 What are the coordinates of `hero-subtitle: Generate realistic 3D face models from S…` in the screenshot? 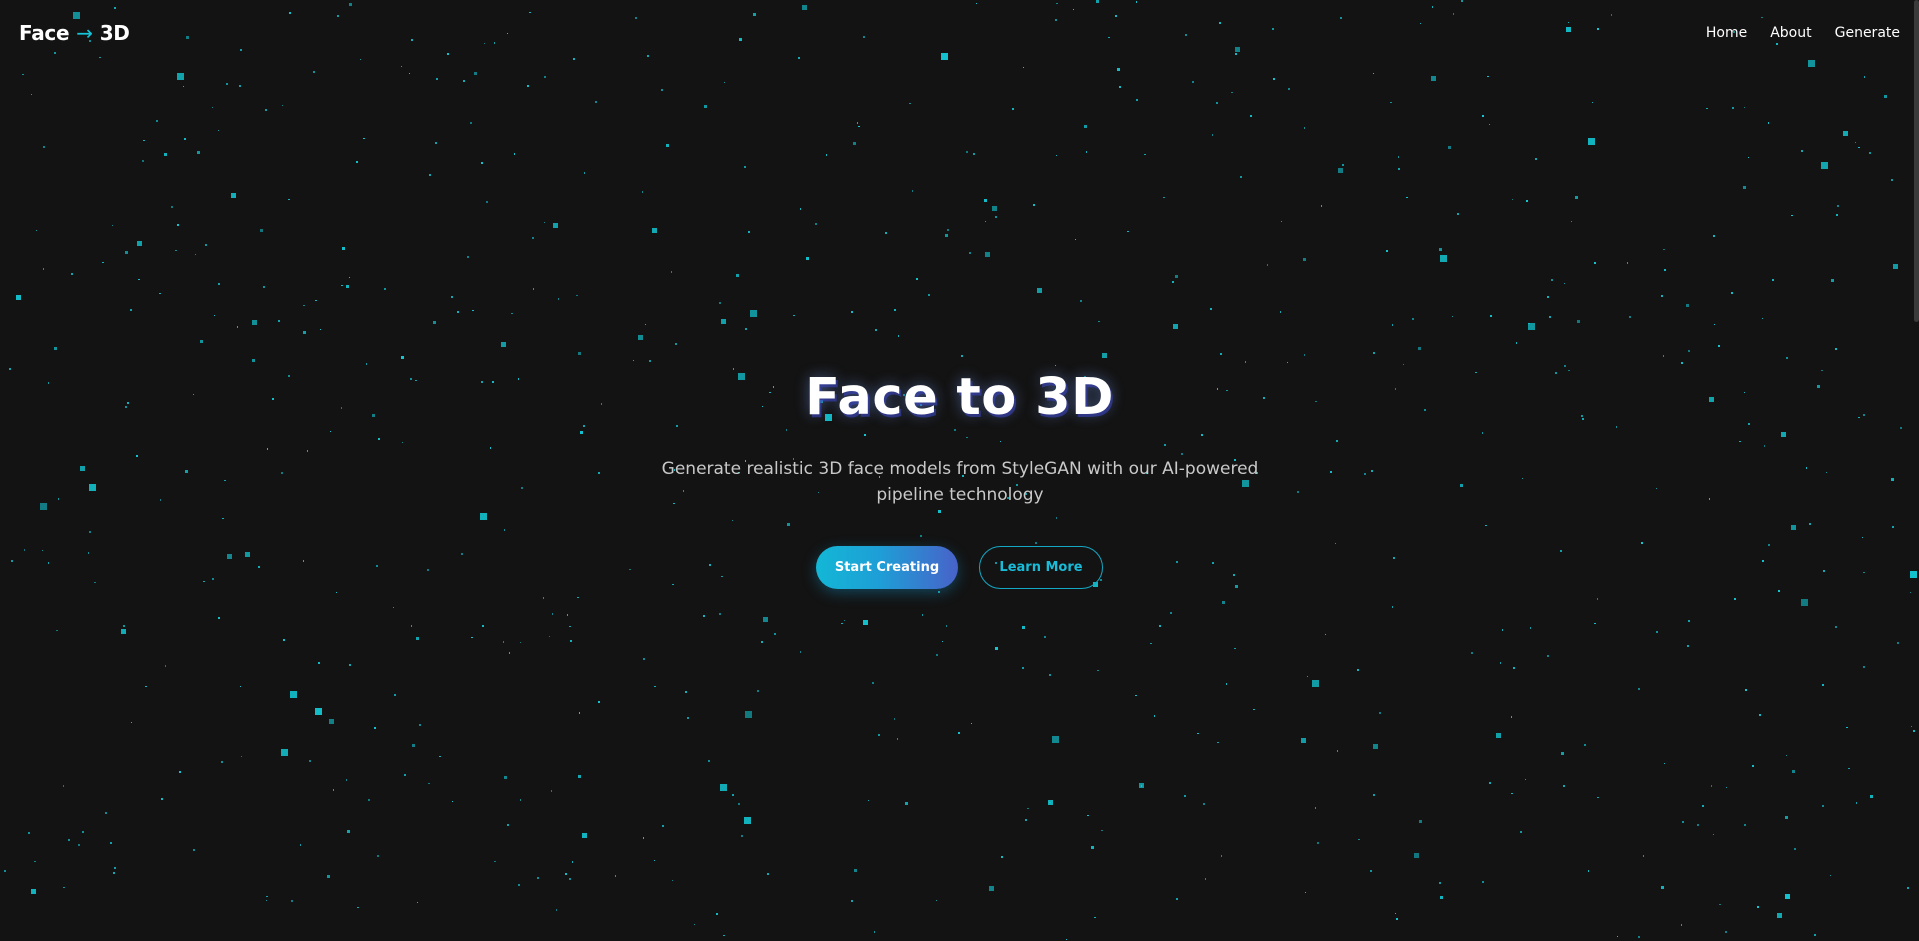 It's located at (960, 482).